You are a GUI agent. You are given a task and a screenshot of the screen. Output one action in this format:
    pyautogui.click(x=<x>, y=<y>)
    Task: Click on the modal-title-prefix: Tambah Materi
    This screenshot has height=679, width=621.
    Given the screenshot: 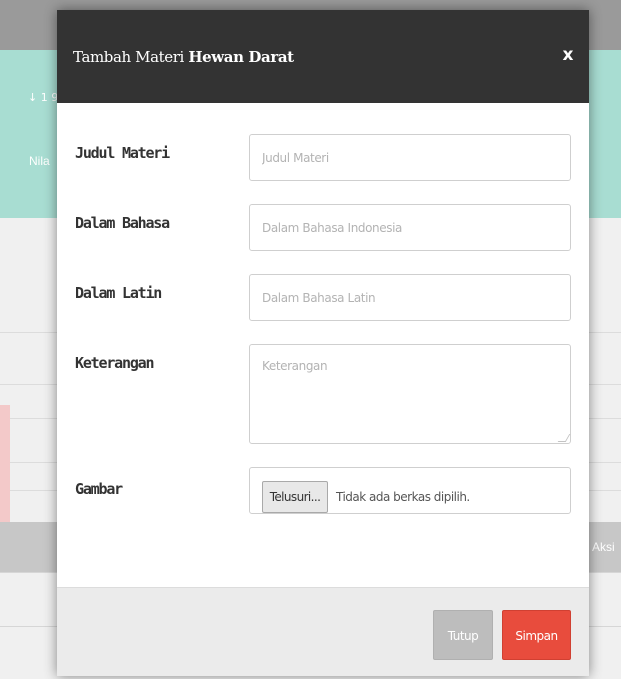 What is the action you would take?
    pyautogui.click(x=128, y=57)
    